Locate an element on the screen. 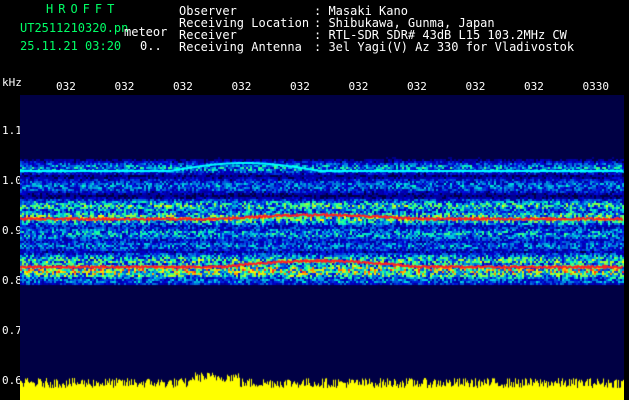  frequency-unit-label: kHz is located at coordinates (12, 82).